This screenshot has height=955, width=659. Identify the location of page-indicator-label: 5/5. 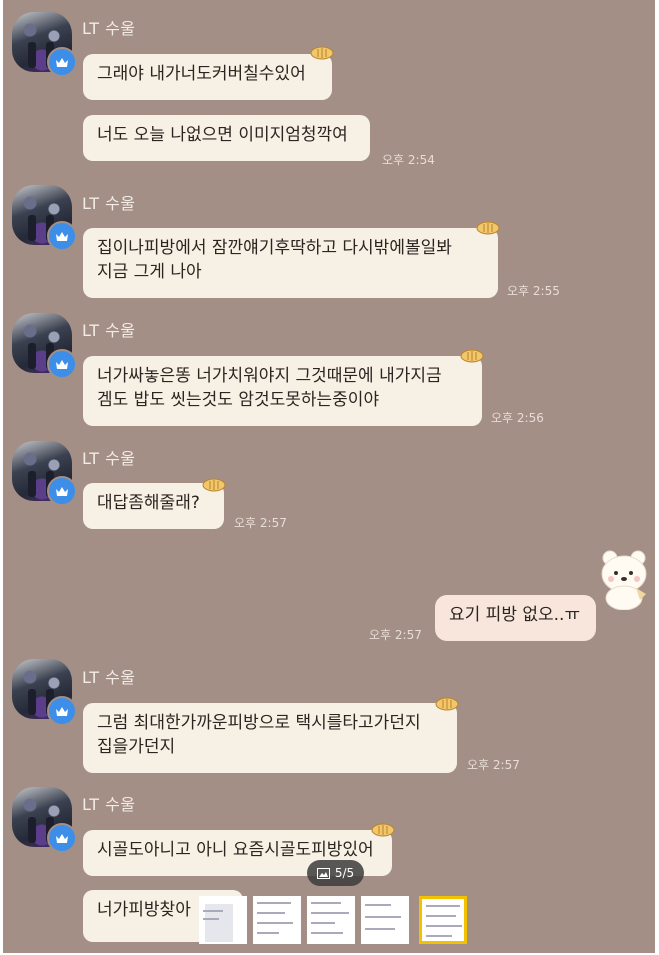
(344, 873).